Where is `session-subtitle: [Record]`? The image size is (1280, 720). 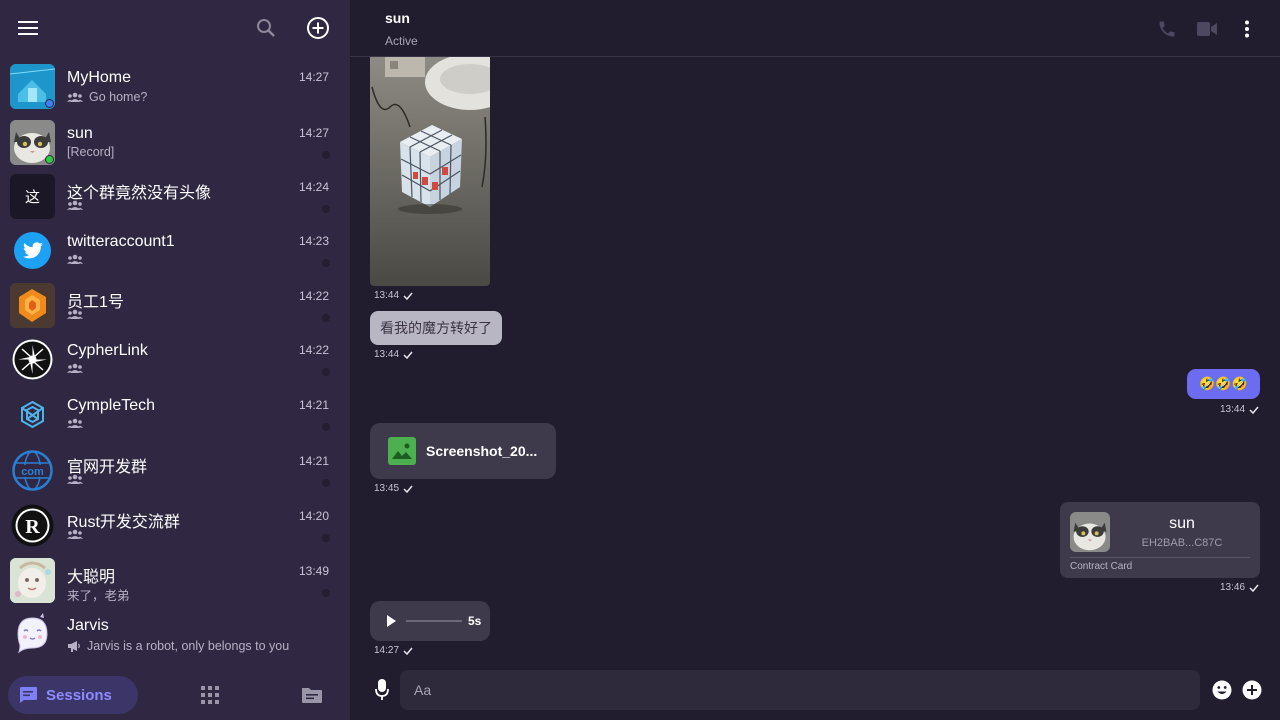
session-subtitle: [Record] is located at coordinates (90, 152).